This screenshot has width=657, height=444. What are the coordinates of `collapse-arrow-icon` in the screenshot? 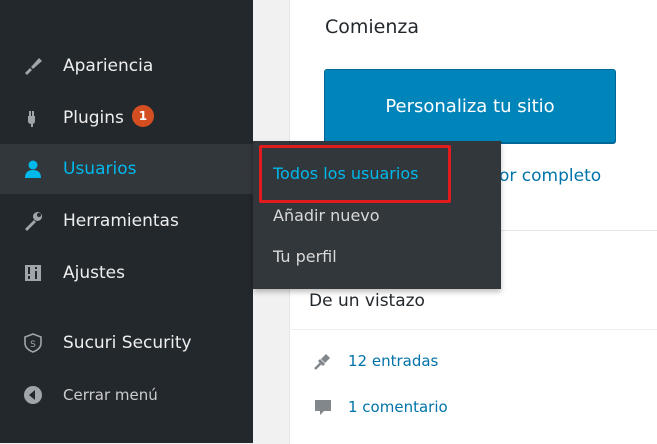 It's located at (33, 395).